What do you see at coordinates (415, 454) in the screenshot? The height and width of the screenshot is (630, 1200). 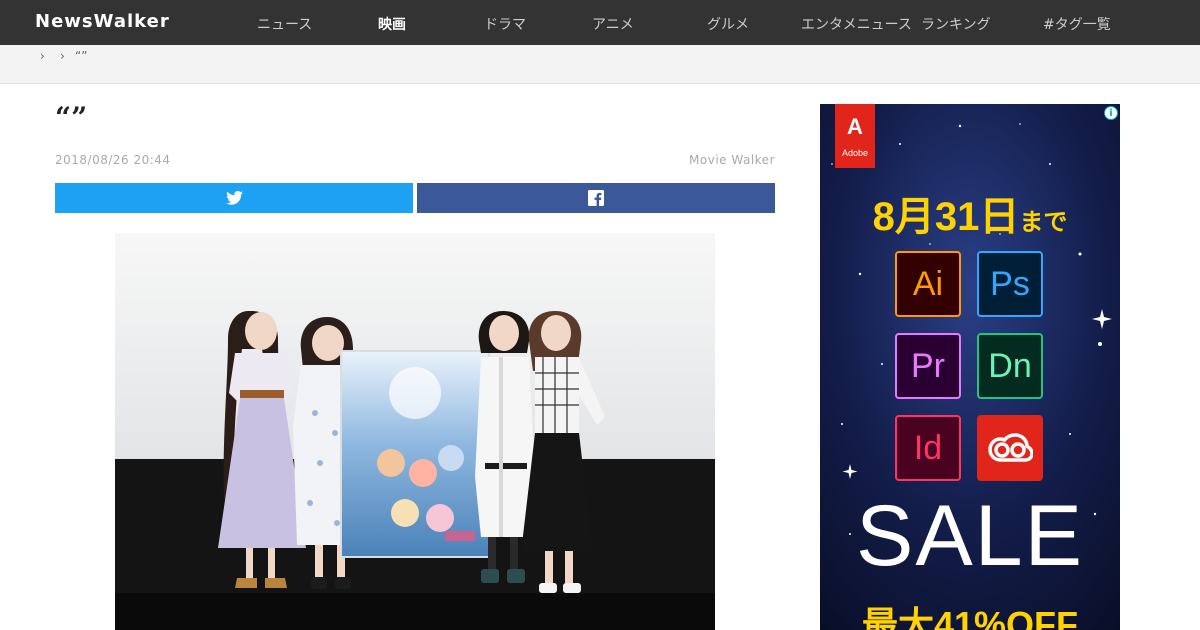 I see `anime-poster` at bounding box center [415, 454].